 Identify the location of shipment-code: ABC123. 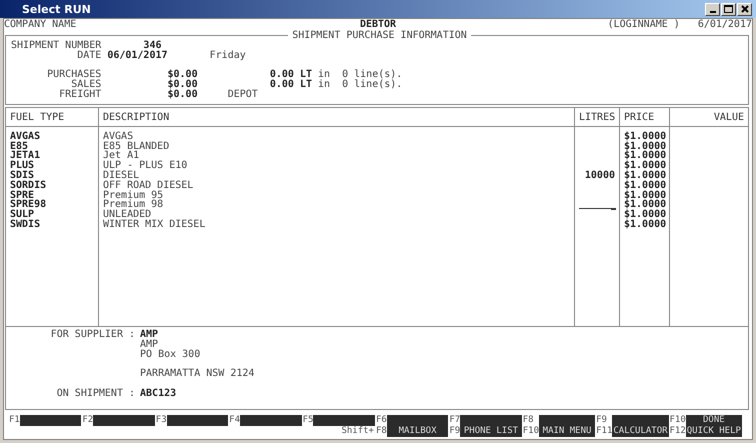
(159, 393).